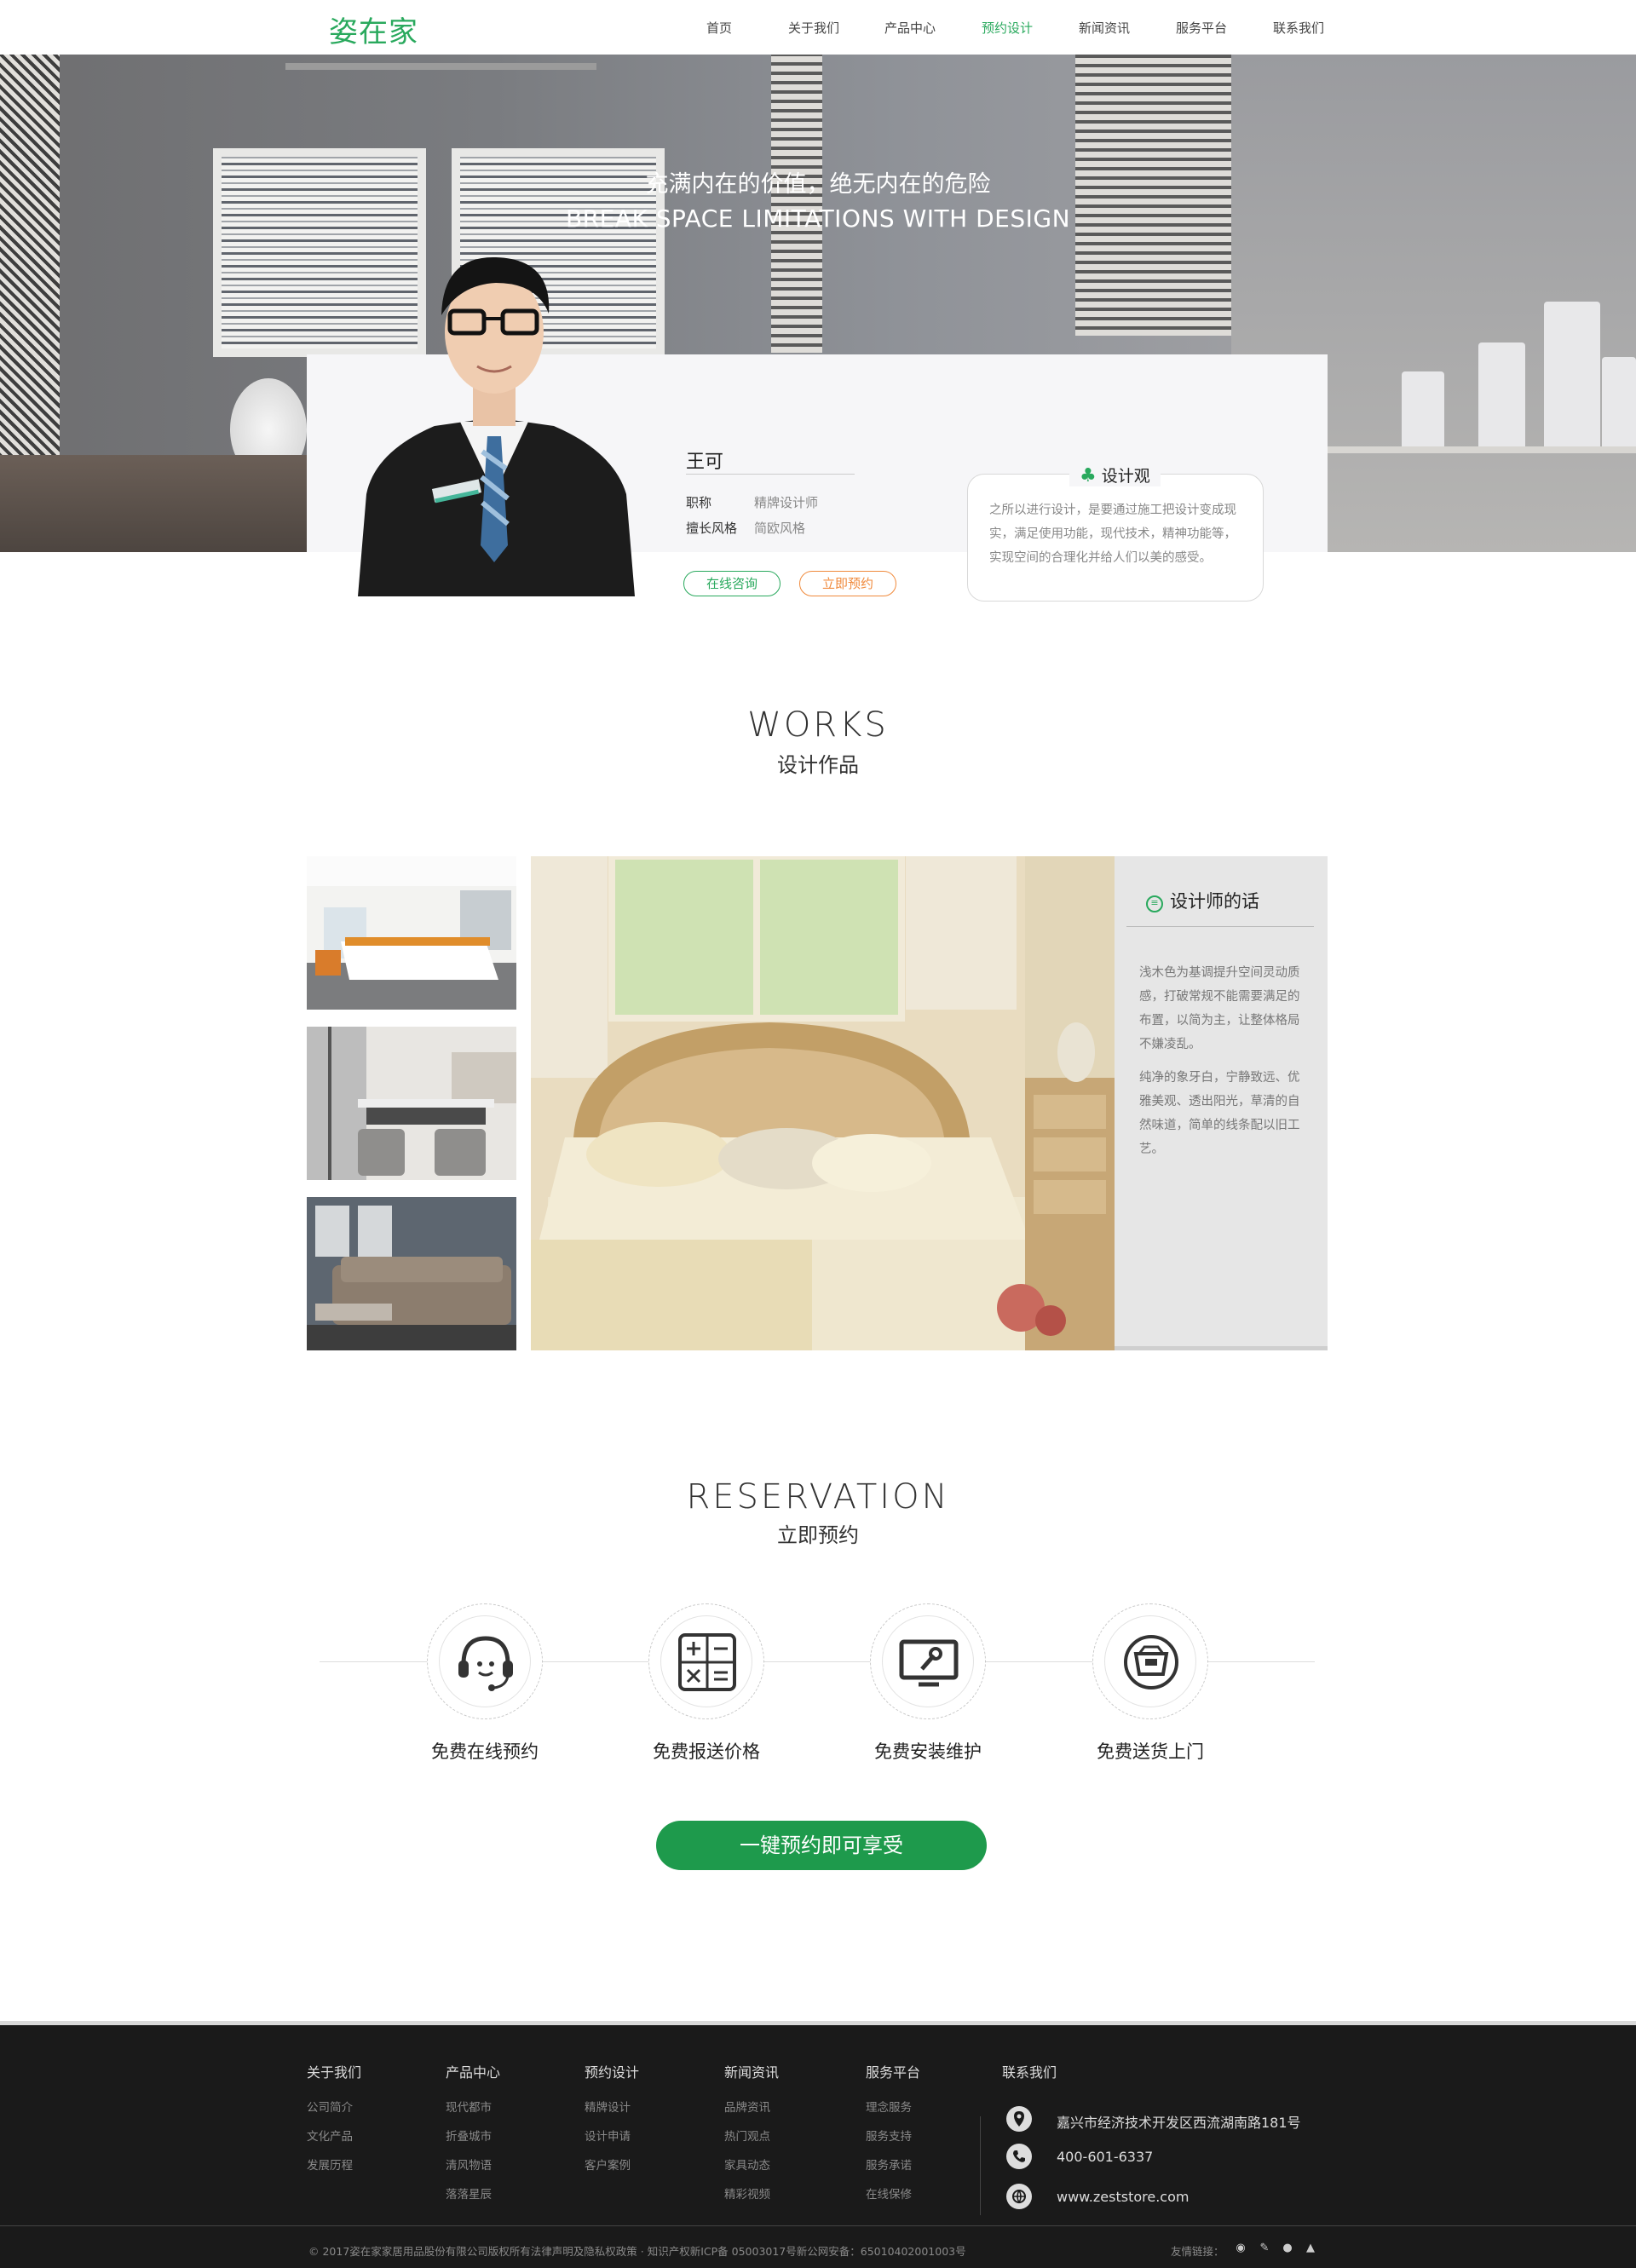  Describe the element at coordinates (334, 2072) in the screenshot. I see `footer-heading-about: 关于我们` at that location.